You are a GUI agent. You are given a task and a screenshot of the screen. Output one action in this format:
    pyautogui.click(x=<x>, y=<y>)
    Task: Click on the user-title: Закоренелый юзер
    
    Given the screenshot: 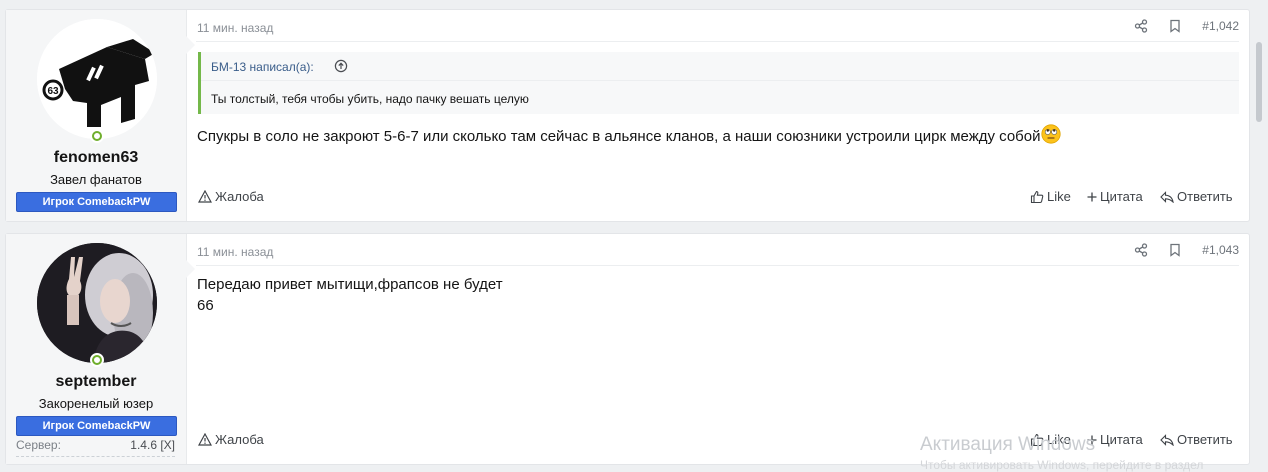 What is the action you would take?
    pyautogui.click(x=96, y=403)
    